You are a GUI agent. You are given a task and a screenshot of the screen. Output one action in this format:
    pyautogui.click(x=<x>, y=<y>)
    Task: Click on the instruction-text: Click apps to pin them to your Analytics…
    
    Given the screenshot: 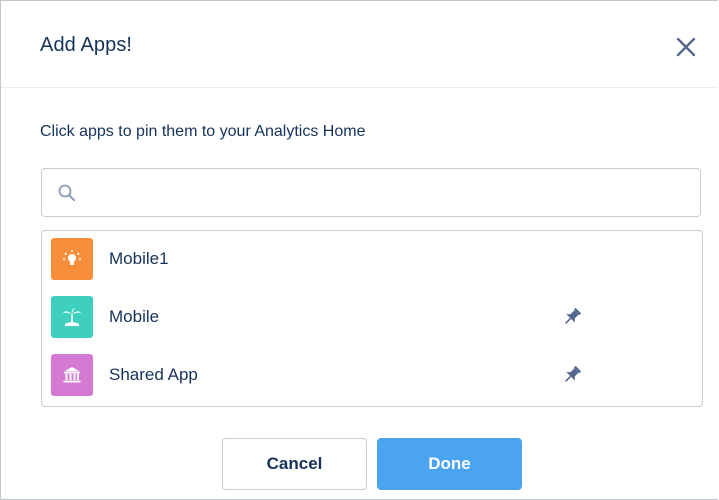 What is the action you would take?
    pyautogui.click(x=203, y=131)
    